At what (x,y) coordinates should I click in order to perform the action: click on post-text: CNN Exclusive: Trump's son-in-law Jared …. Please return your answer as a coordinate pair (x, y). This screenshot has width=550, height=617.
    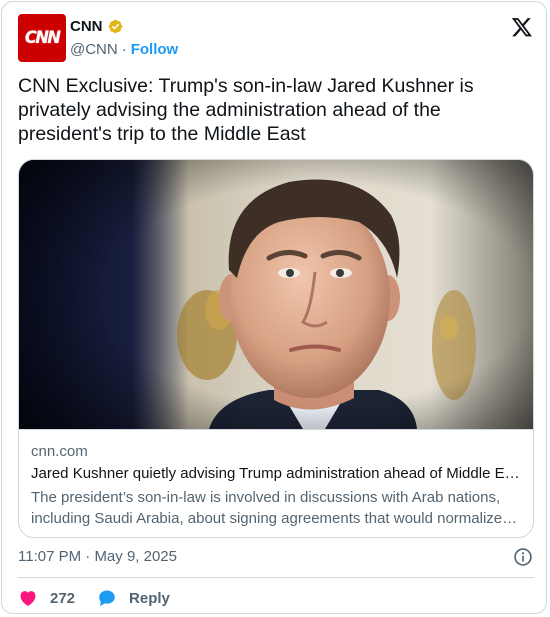
    Looking at the image, I should click on (246, 110).